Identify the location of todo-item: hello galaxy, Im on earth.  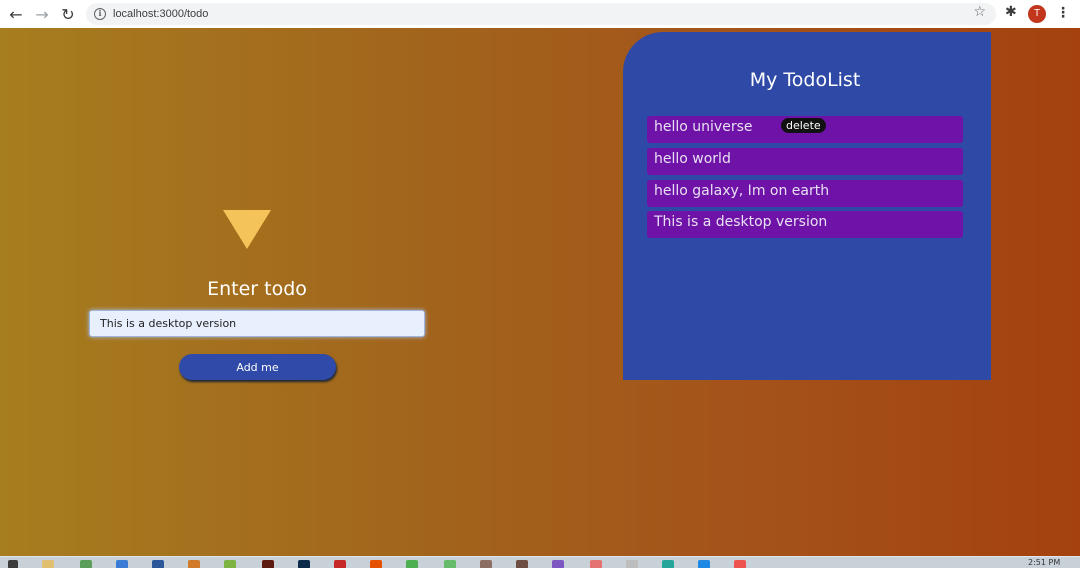
(805, 193).